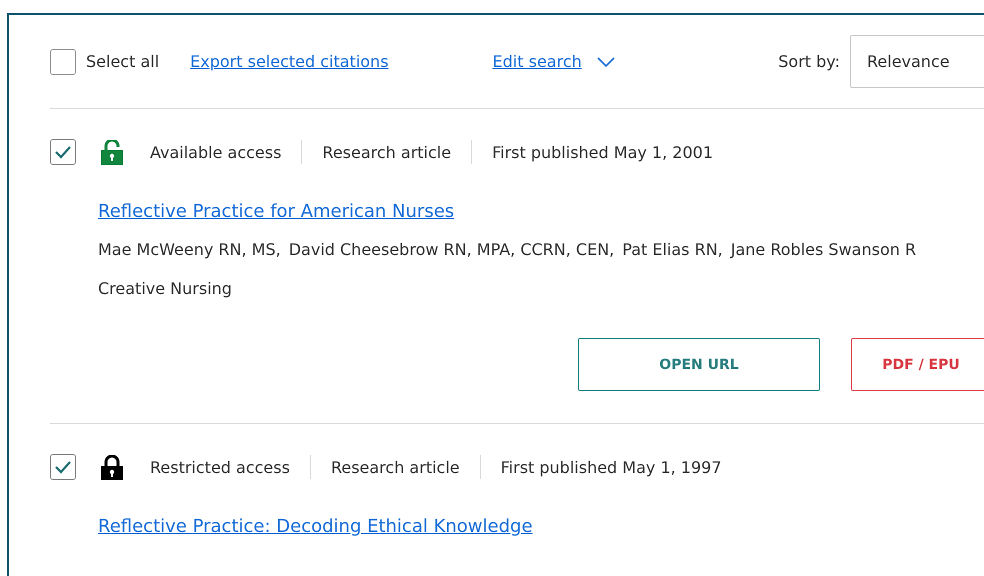 The height and width of the screenshot is (576, 984). What do you see at coordinates (315, 526) in the screenshot?
I see `article-title-link: Reflective Practice: Decoding Ethical Knowledge` at bounding box center [315, 526].